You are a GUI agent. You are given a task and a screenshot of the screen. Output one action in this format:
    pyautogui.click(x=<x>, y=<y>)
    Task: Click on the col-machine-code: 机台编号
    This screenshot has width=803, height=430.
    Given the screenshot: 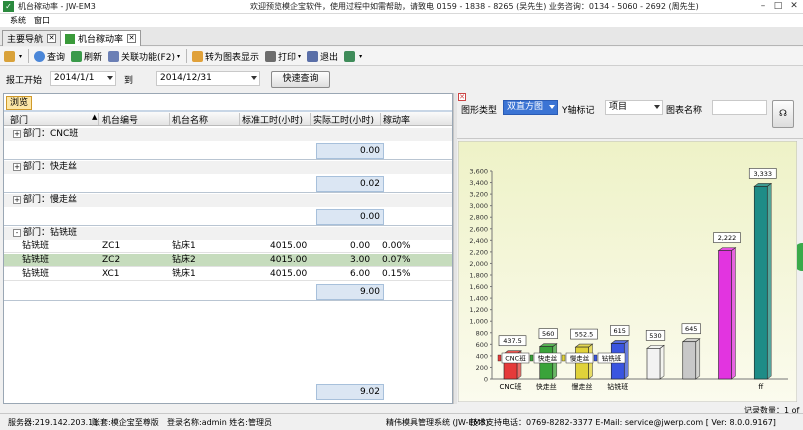 What is the action you would take?
    pyautogui.click(x=120, y=119)
    